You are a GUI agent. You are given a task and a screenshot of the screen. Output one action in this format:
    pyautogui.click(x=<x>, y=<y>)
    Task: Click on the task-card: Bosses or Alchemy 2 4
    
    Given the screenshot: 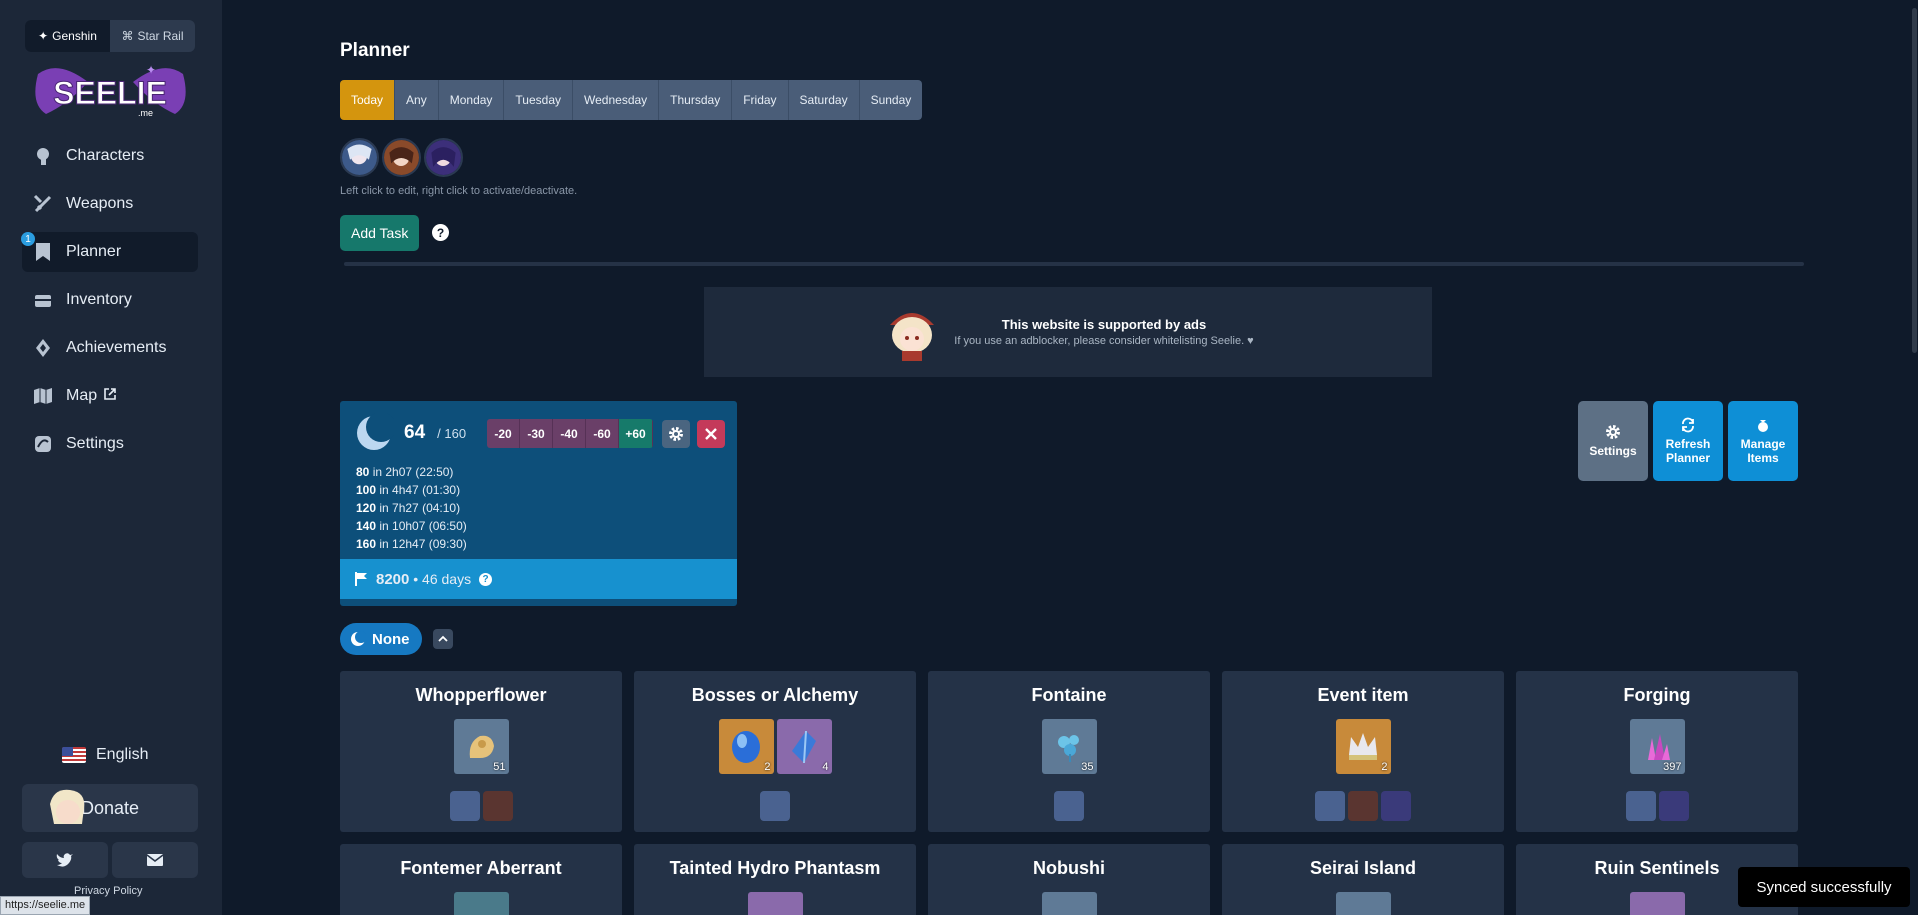 What is the action you would take?
    pyautogui.click(x=775, y=751)
    